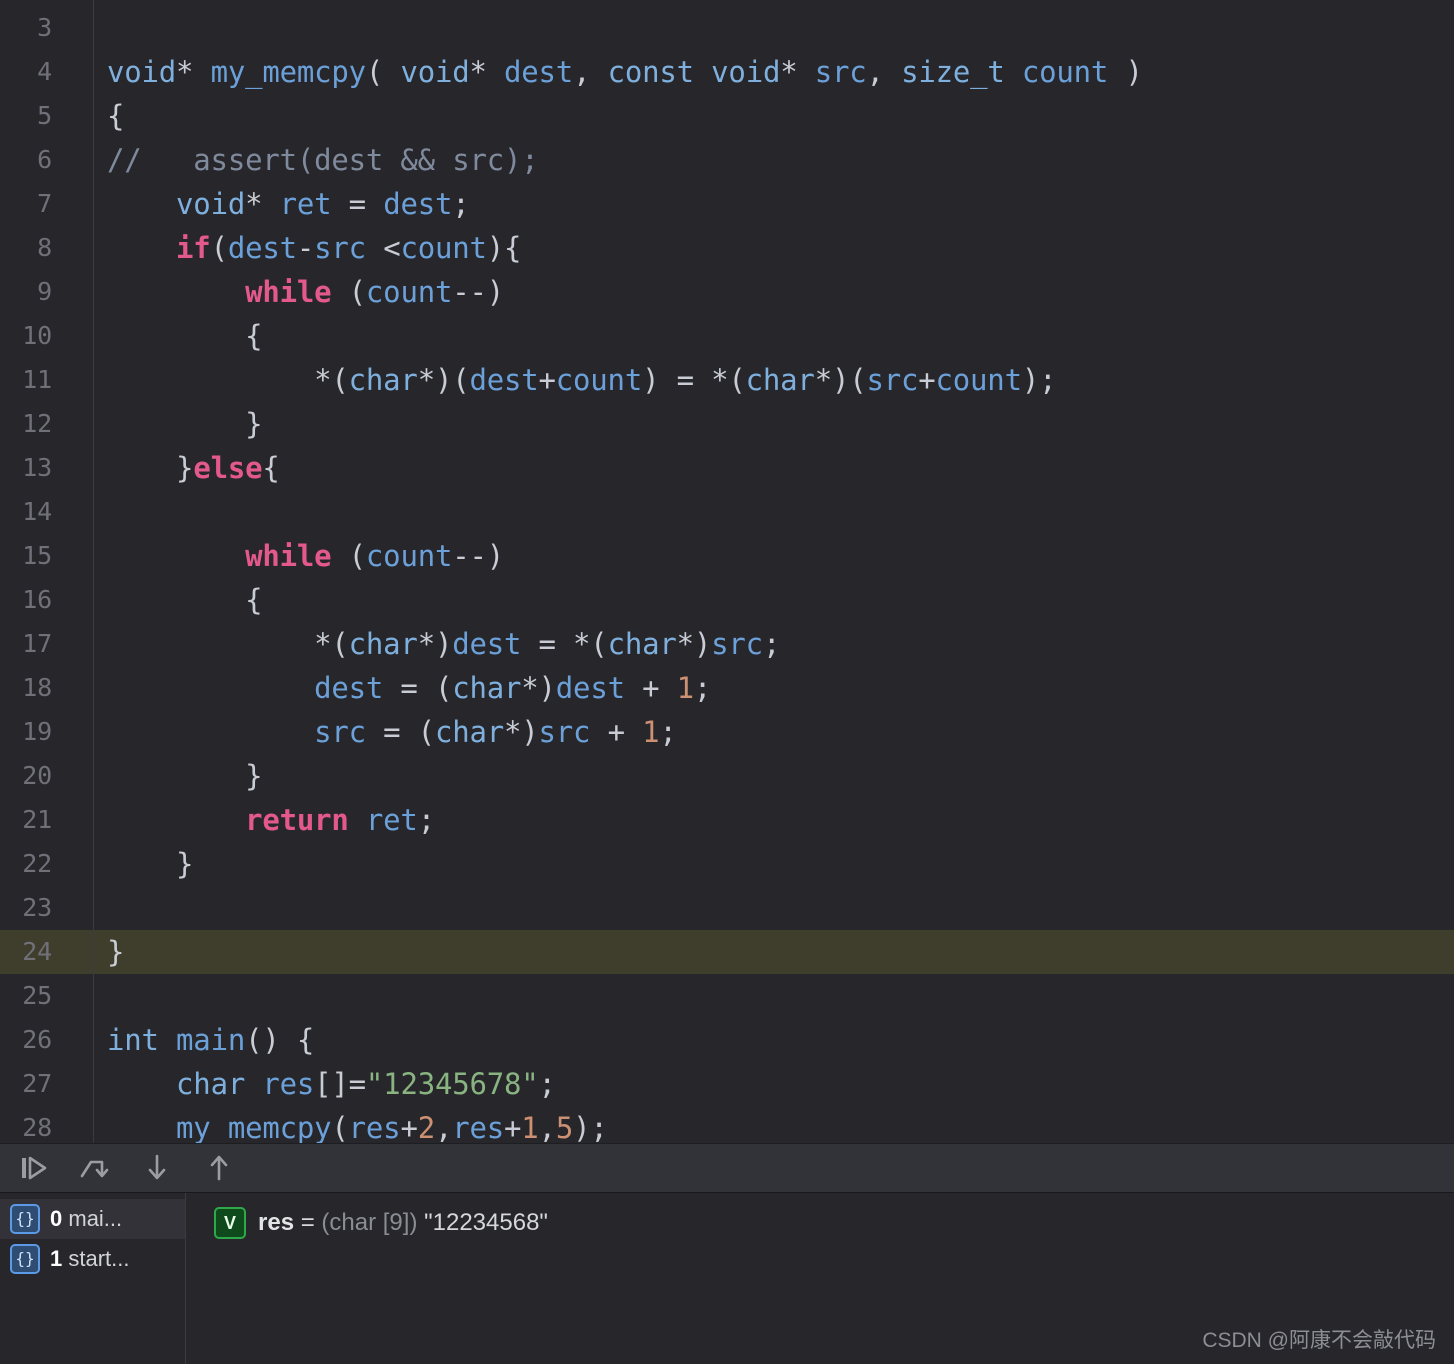 This screenshot has height=1364, width=1454. Describe the element at coordinates (44, 159) in the screenshot. I see `line-number: 6` at that location.